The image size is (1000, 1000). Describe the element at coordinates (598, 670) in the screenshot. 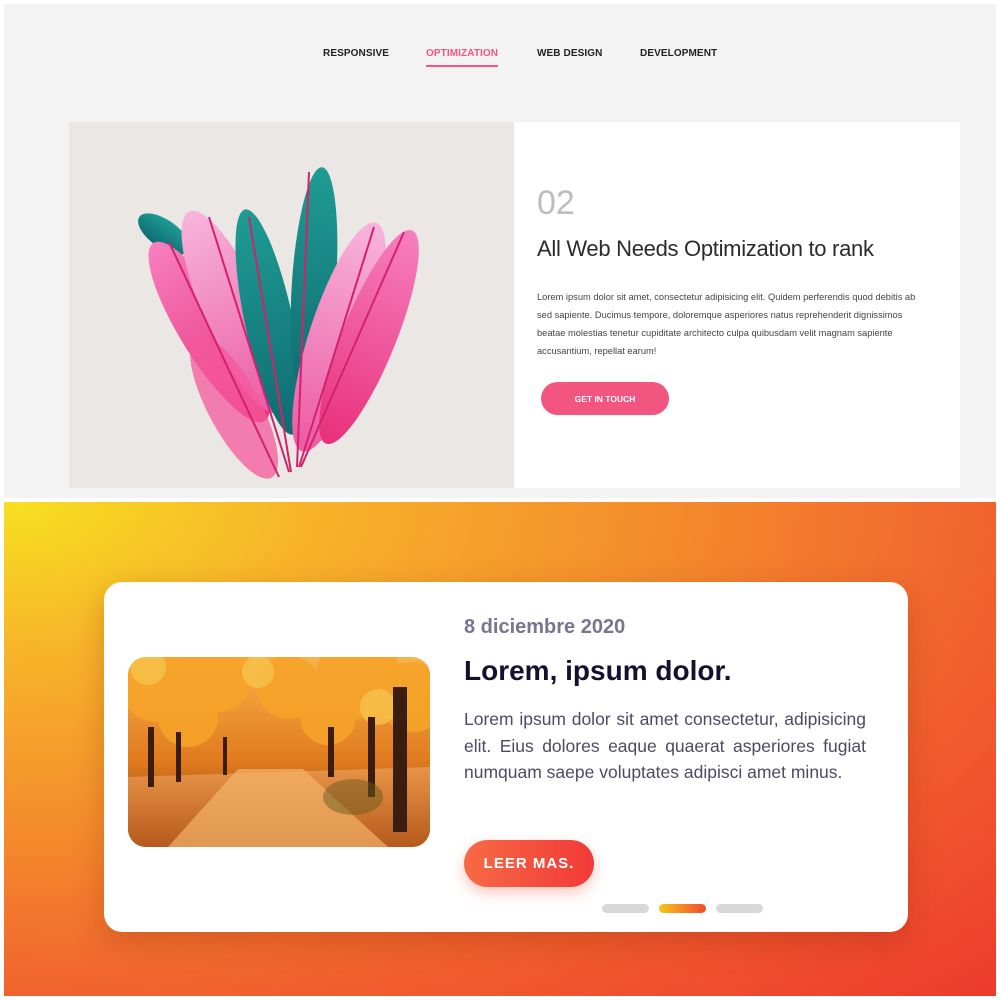

I see `post-title: Lorem, ipsum dolor.` at that location.